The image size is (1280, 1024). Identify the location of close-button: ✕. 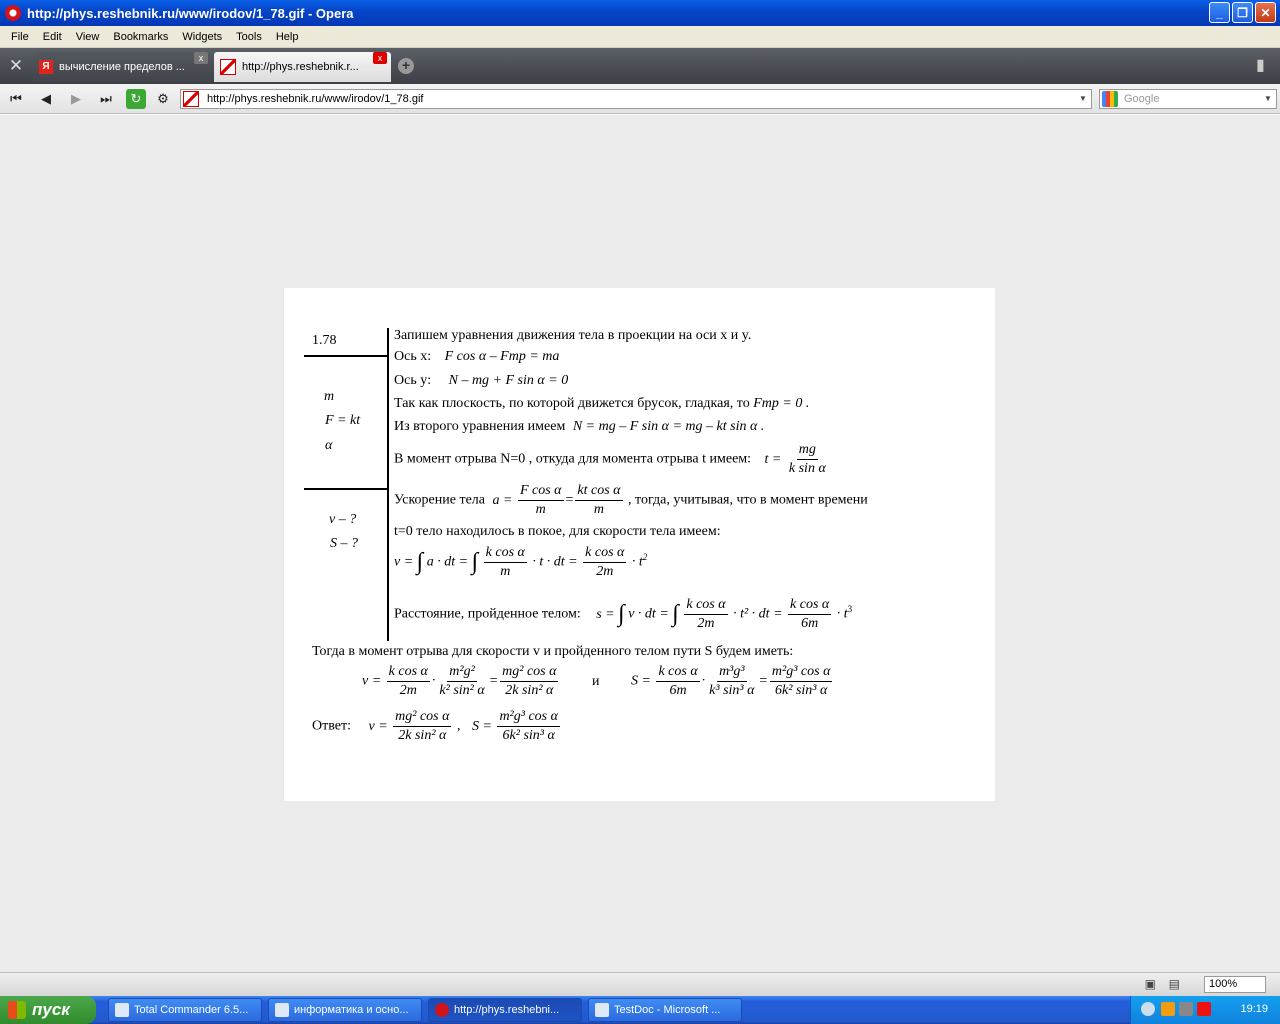
(1265, 12).